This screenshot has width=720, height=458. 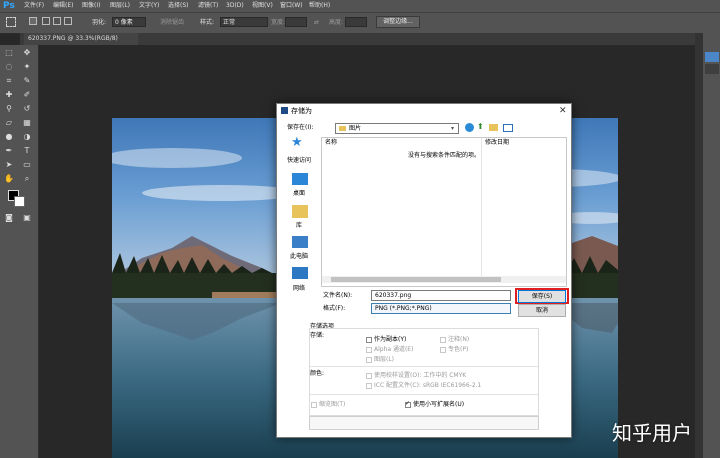 I want to click on marquee-tool-icon: ⬚, so click(x=9, y=52).